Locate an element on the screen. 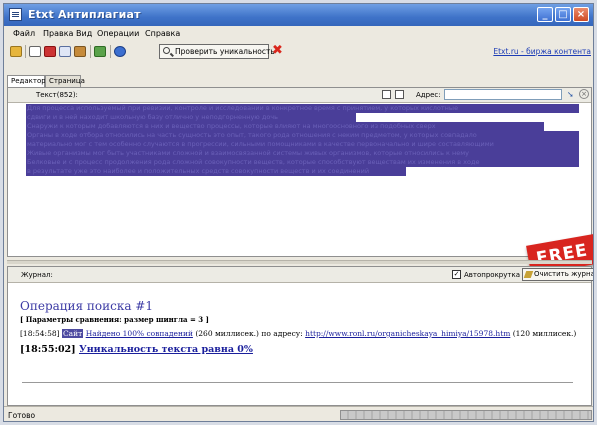 The width and height of the screenshot is (597, 425). clear-address-icon: × is located at coordinates (584, 94).